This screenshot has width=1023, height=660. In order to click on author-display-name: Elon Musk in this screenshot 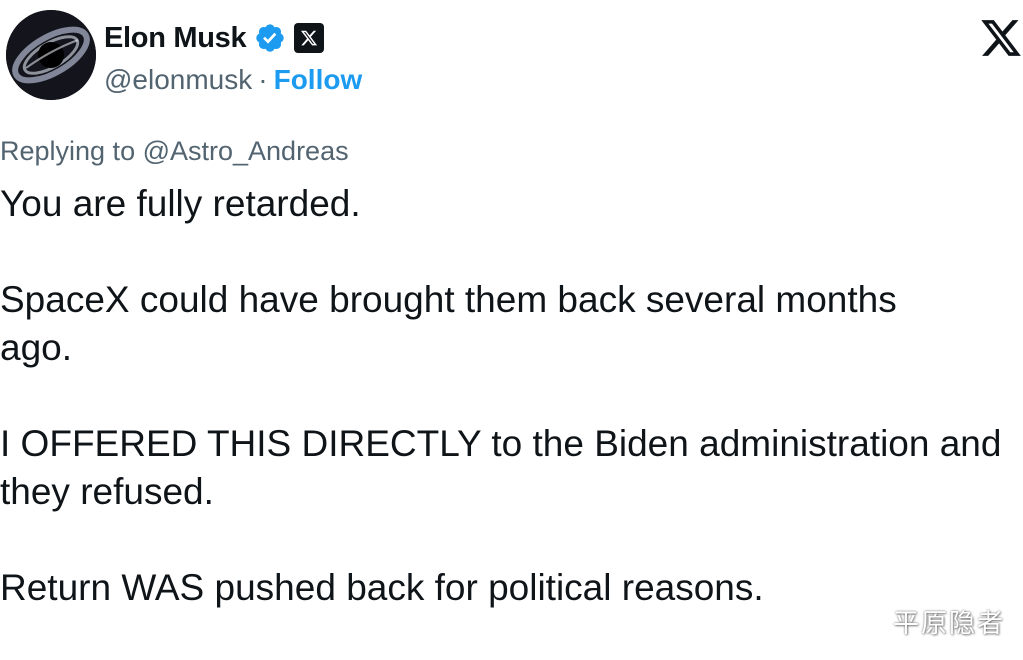, I will do `click(175, 38)`.